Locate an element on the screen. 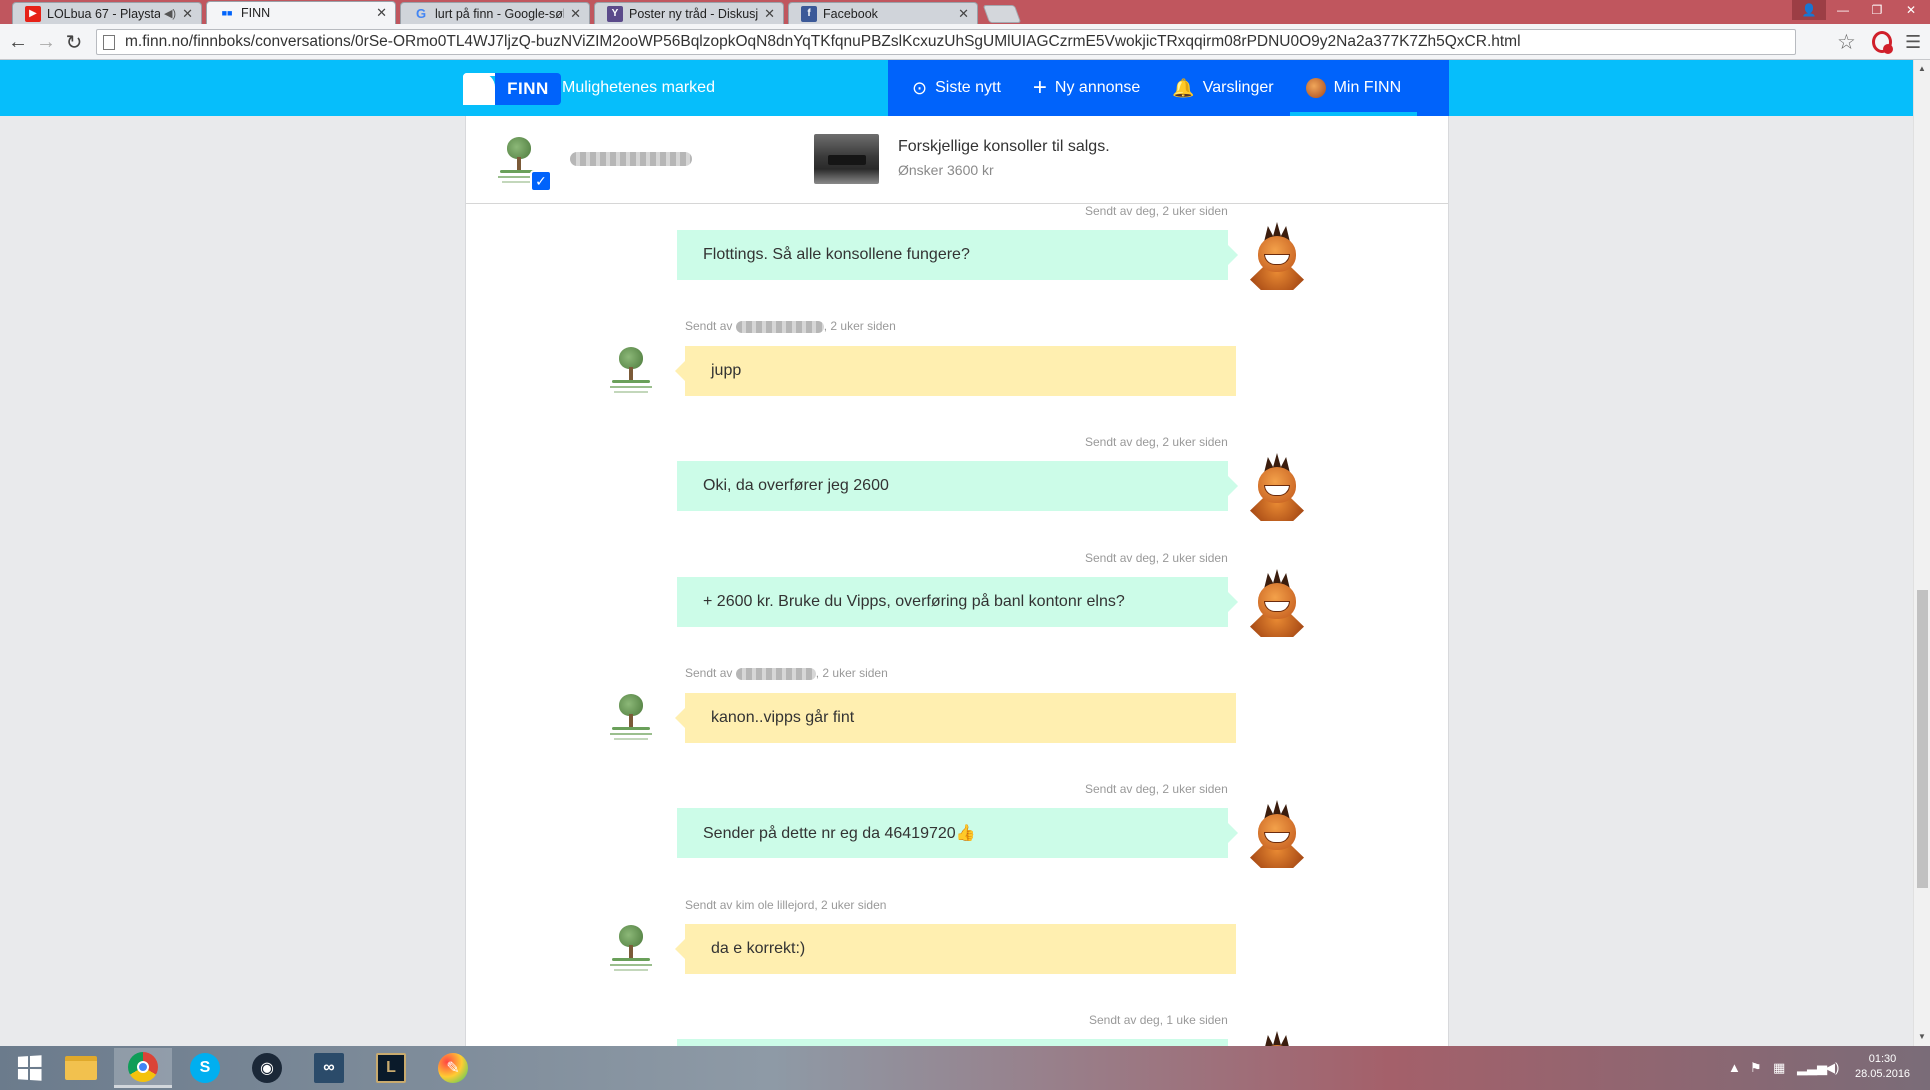  message-meta: Sendt av kim ole lillejord, 2 uker siden is located at coordinates (786, 905).